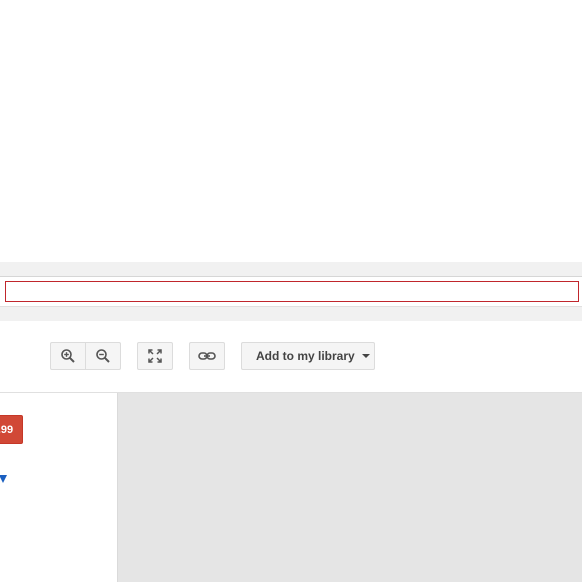 This screenshot has width=582, height=582. What do you see at coordinates (7, 429) in the screenshot?
I see `price-label: .99` at bounding box center [7, 429].